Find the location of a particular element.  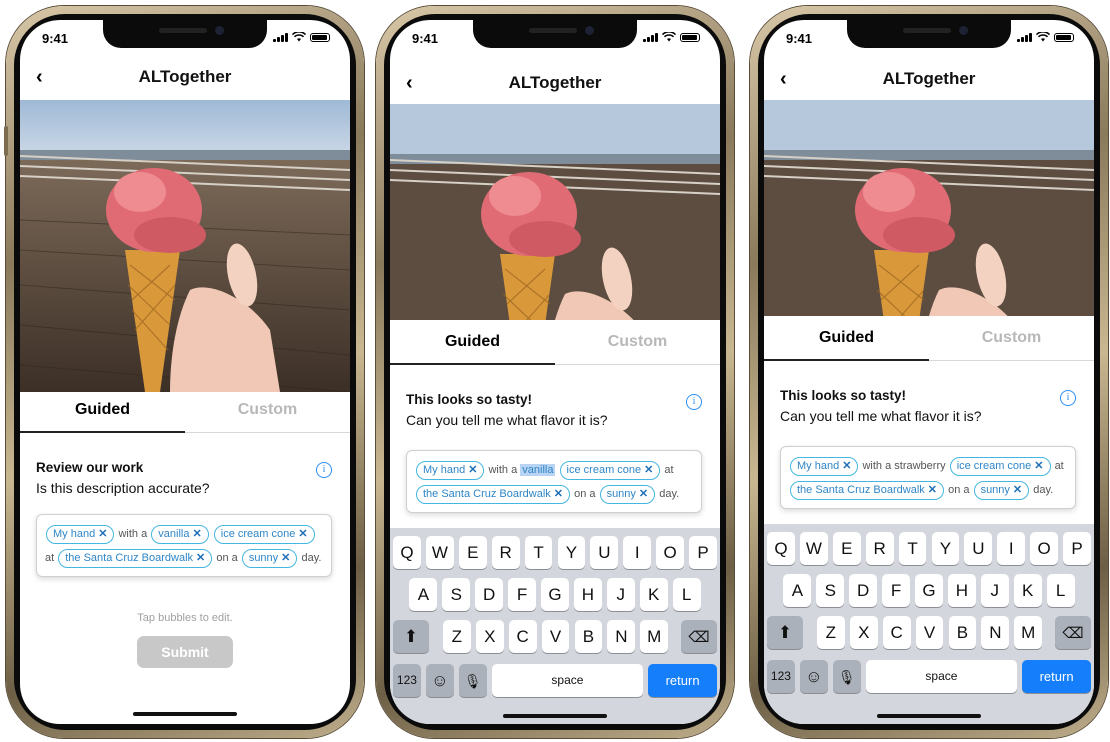

chip-flavor: vanilla ✕ is located at coordinates (180, 534).